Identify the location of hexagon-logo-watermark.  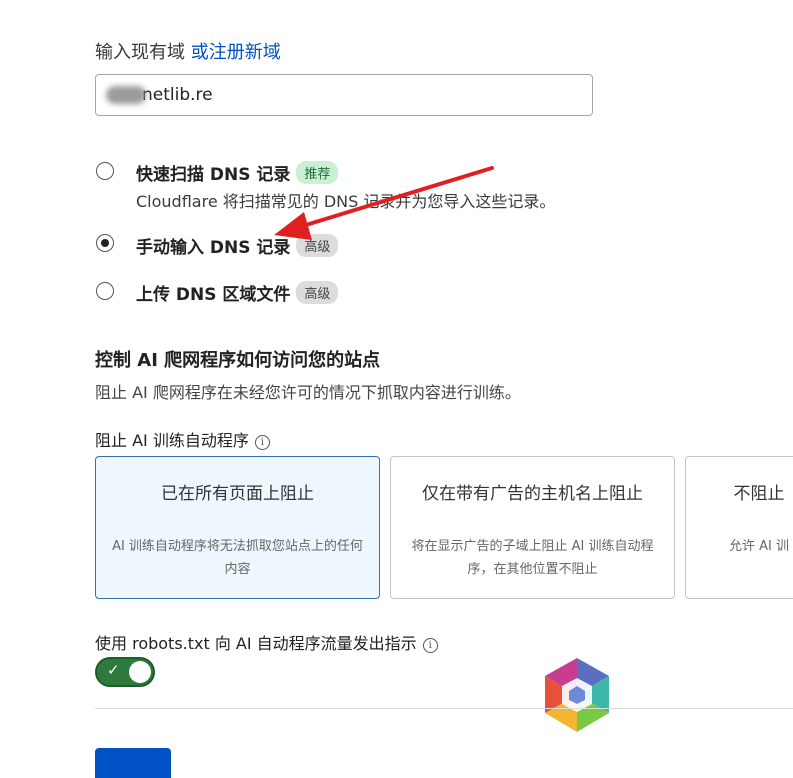
(577, 695).